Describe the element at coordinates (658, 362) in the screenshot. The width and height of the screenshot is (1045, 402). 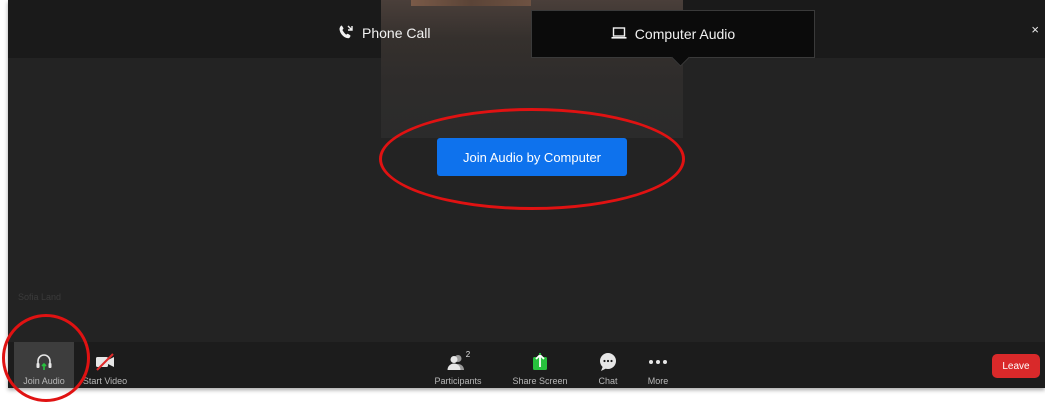
I see `more-icon` at that location.